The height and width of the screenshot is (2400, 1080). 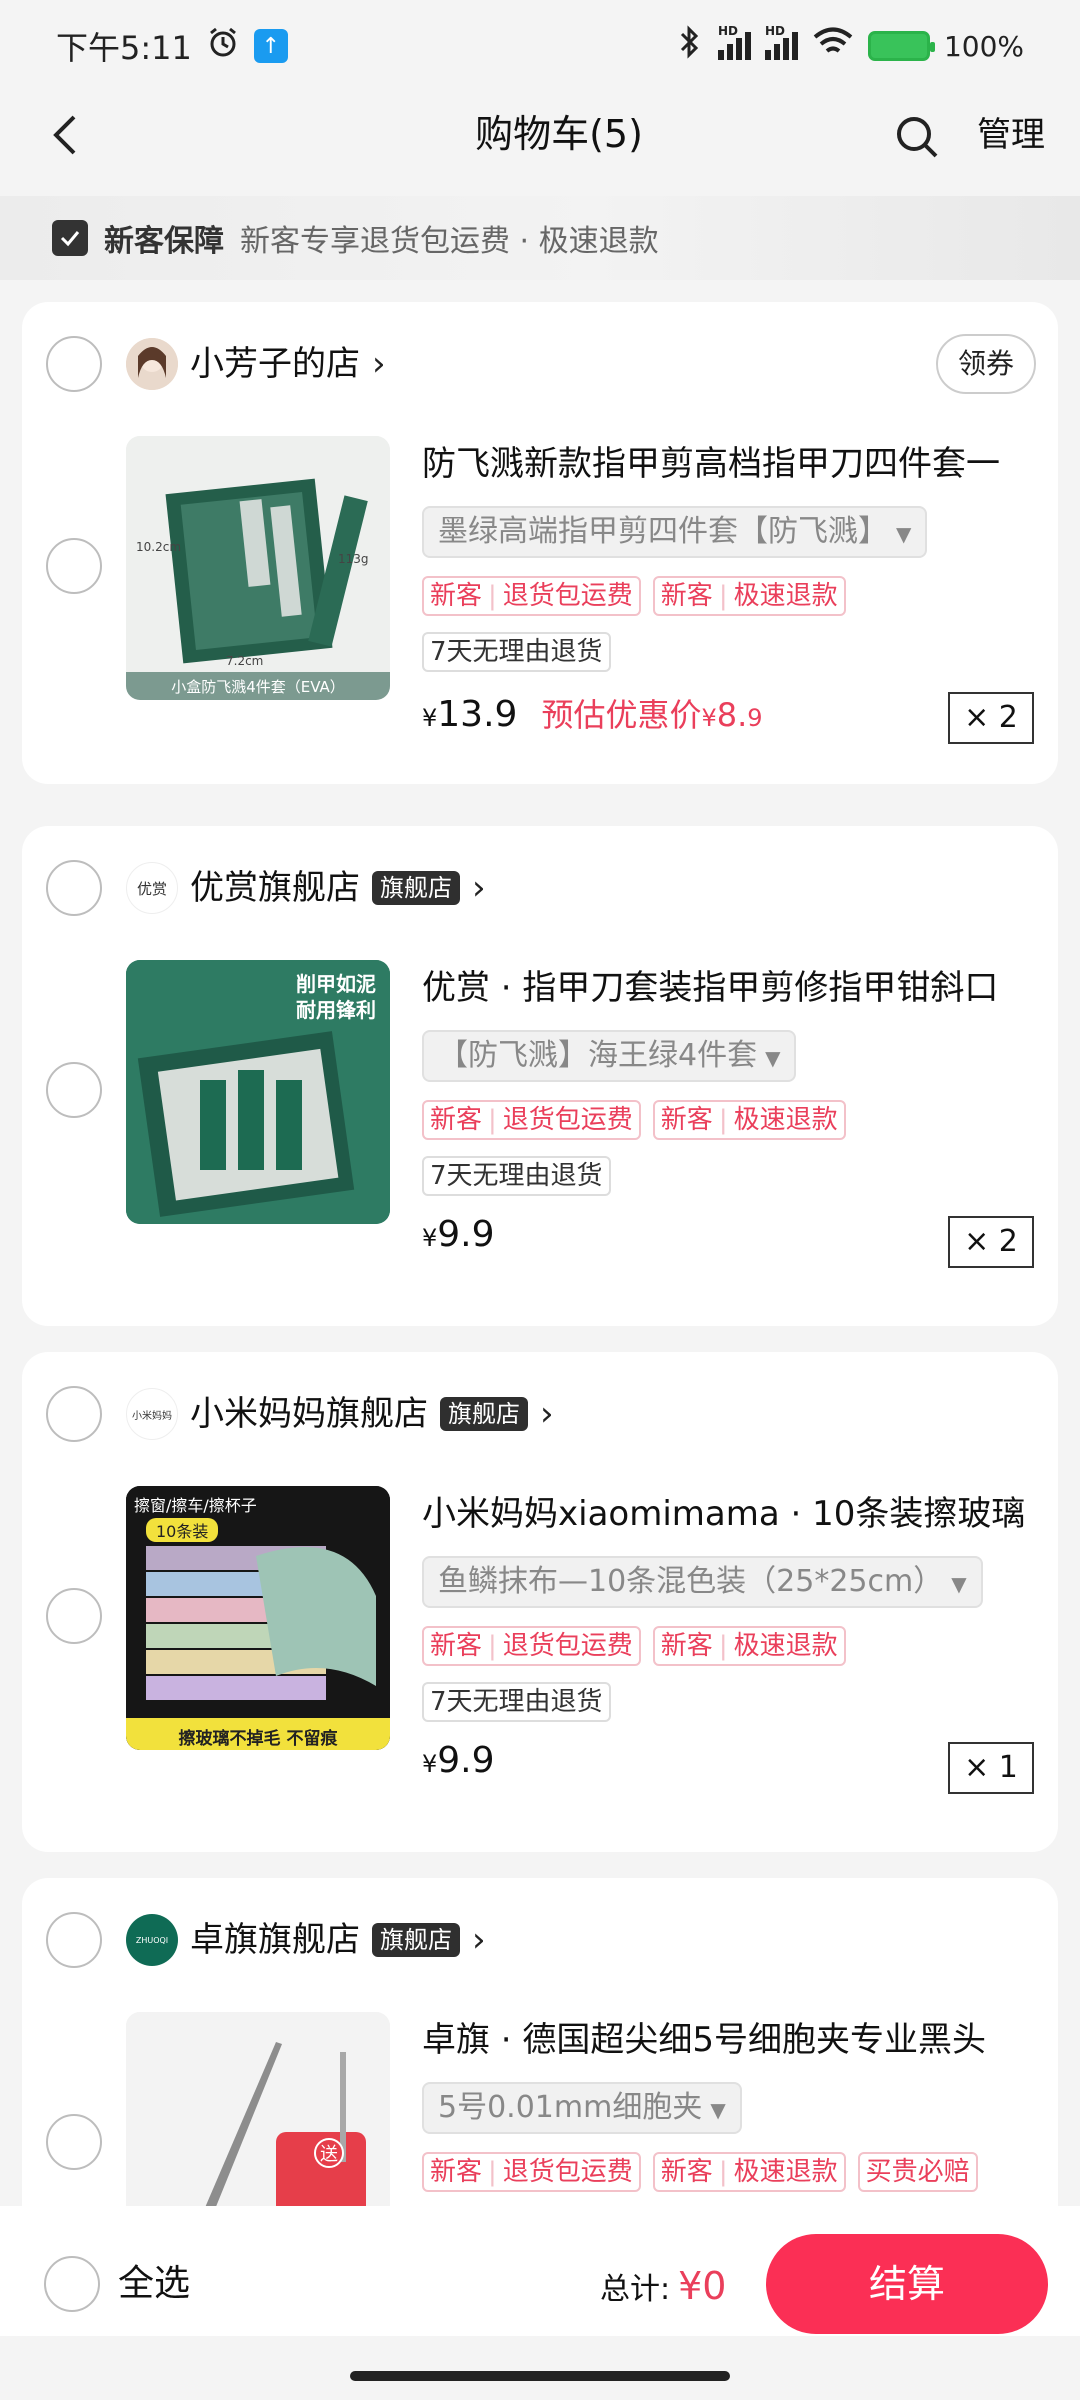 I want to click on price-row: ¥13.9 预估优惠价¥8.9, so click(x=592, y=713).